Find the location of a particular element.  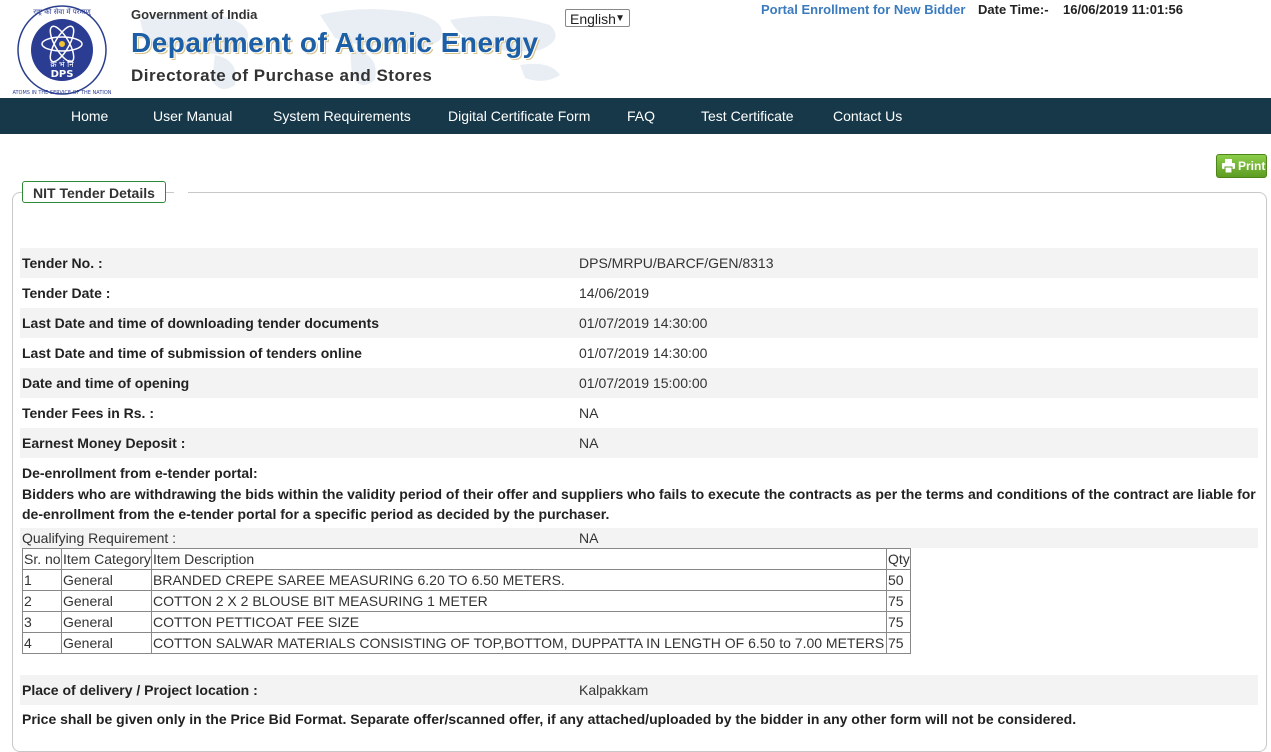

field-row-tender-date: Tender Date : 14/06/2019 is located at coordinates (639, 293).